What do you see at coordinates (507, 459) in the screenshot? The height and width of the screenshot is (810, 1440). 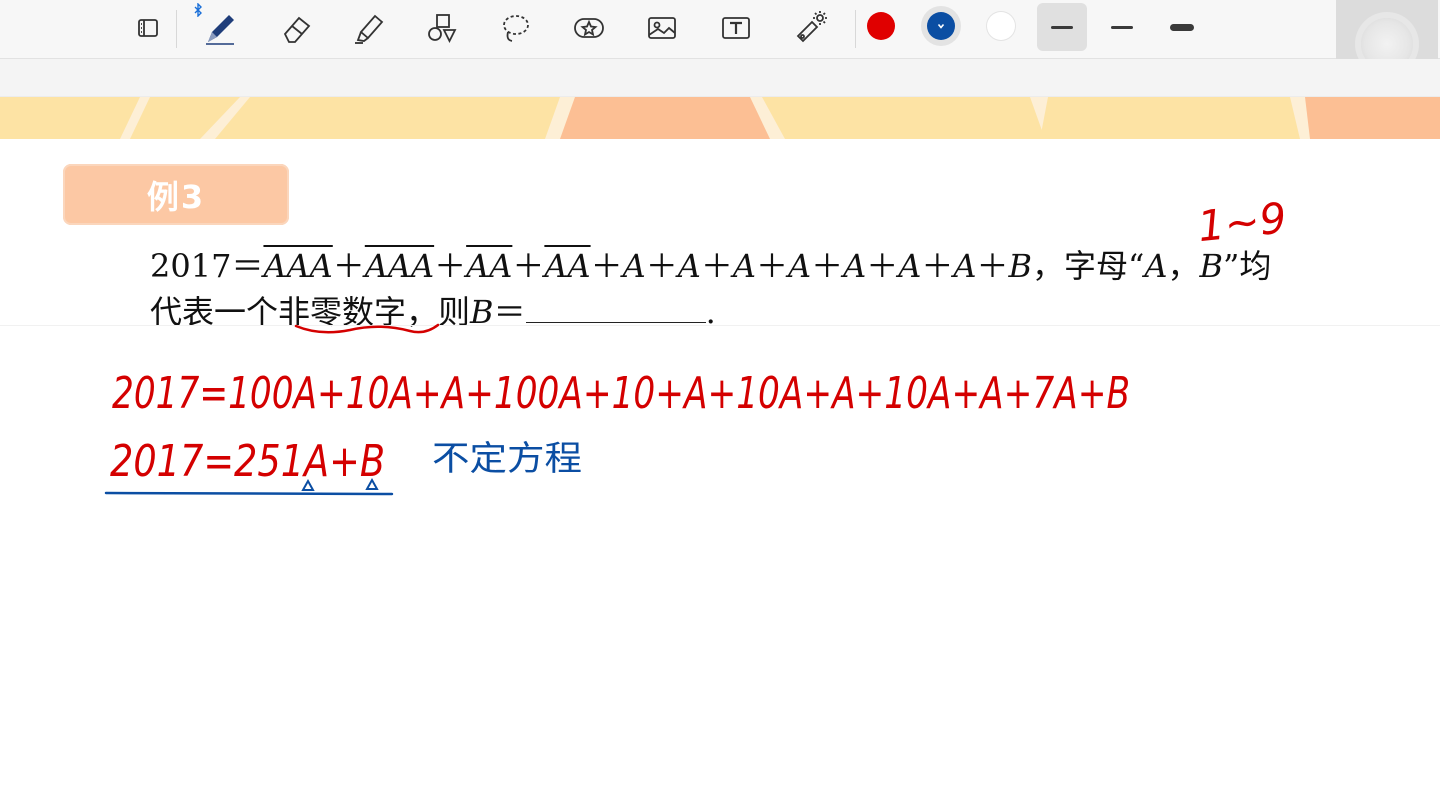 I see `ink-note-indeterminate-equation: 不定方程` at bounding box center [507, 459].